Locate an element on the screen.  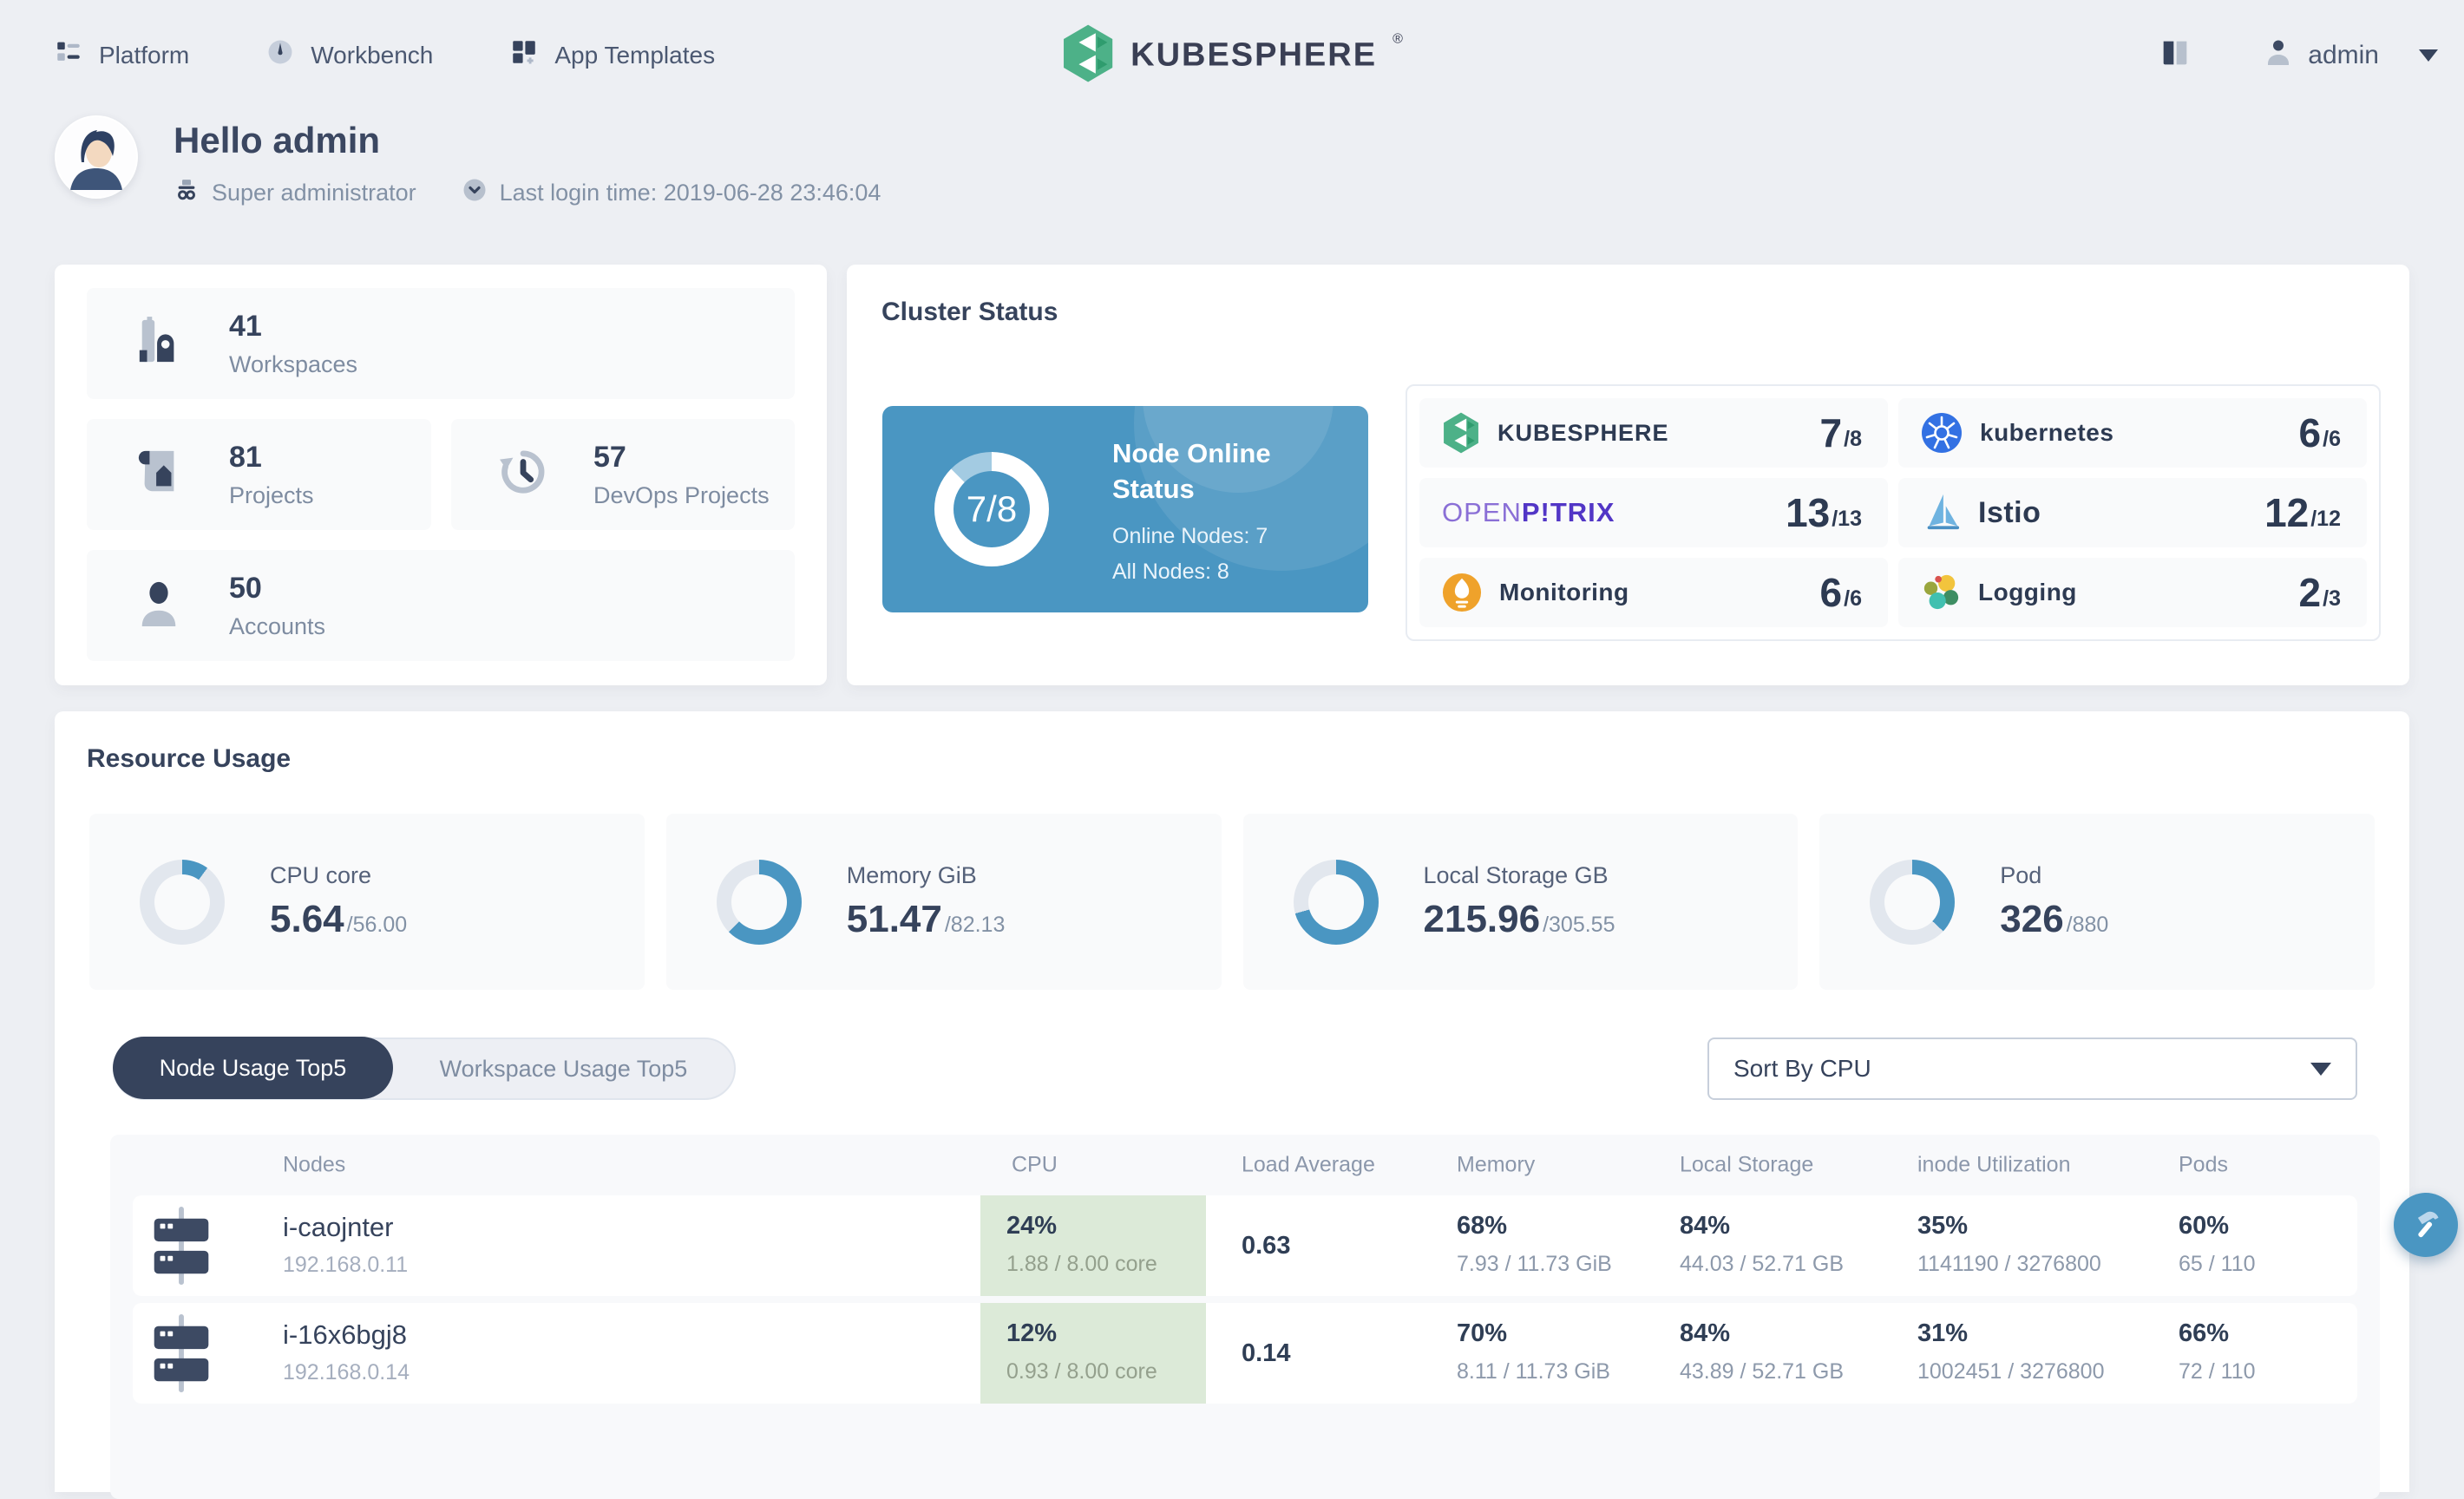
user-menu: admin is located at coordinates (2350, 55).